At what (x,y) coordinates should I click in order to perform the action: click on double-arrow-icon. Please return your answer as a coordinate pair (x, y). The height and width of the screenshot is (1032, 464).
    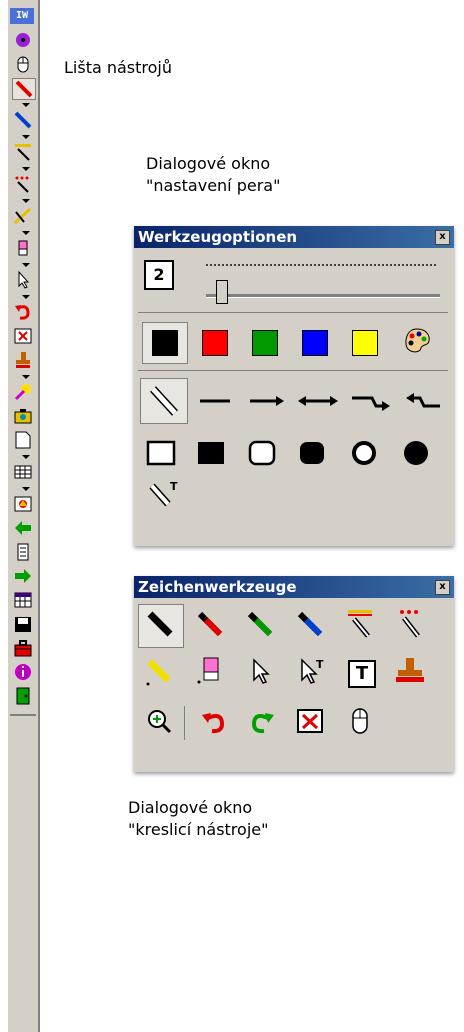
    Looking at the image, I should click on (318, 401).